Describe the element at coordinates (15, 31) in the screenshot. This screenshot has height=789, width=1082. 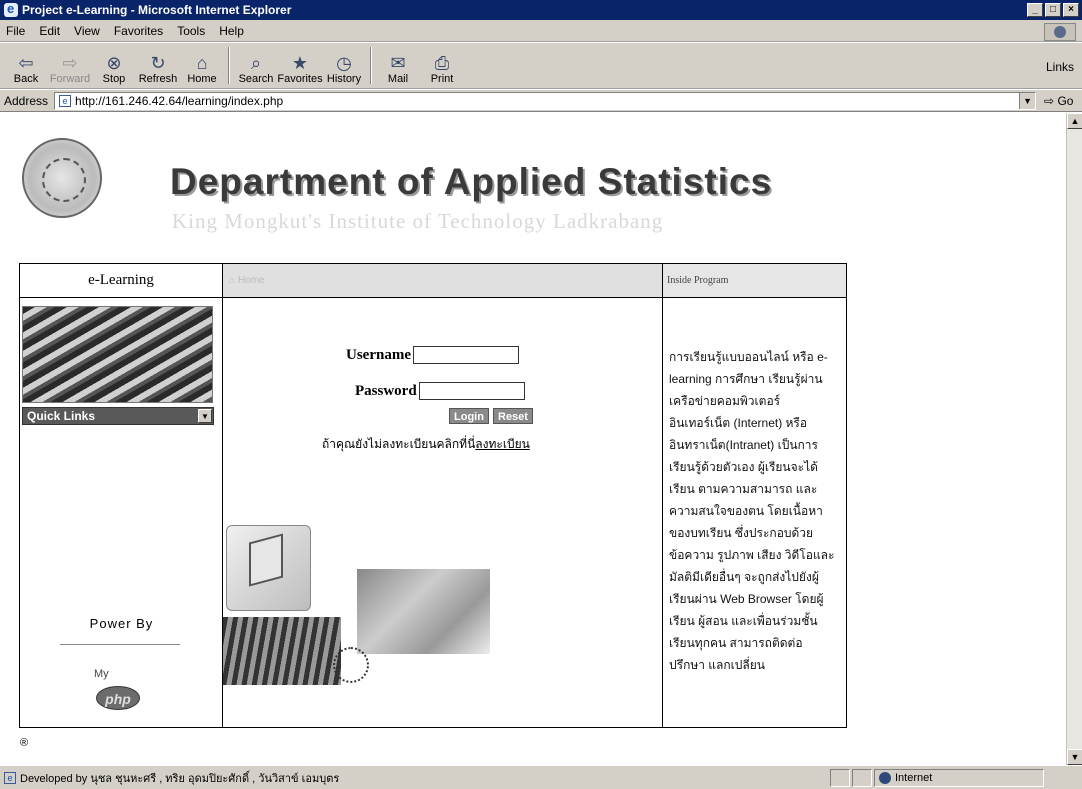
I see `menu-file: File` at that location.